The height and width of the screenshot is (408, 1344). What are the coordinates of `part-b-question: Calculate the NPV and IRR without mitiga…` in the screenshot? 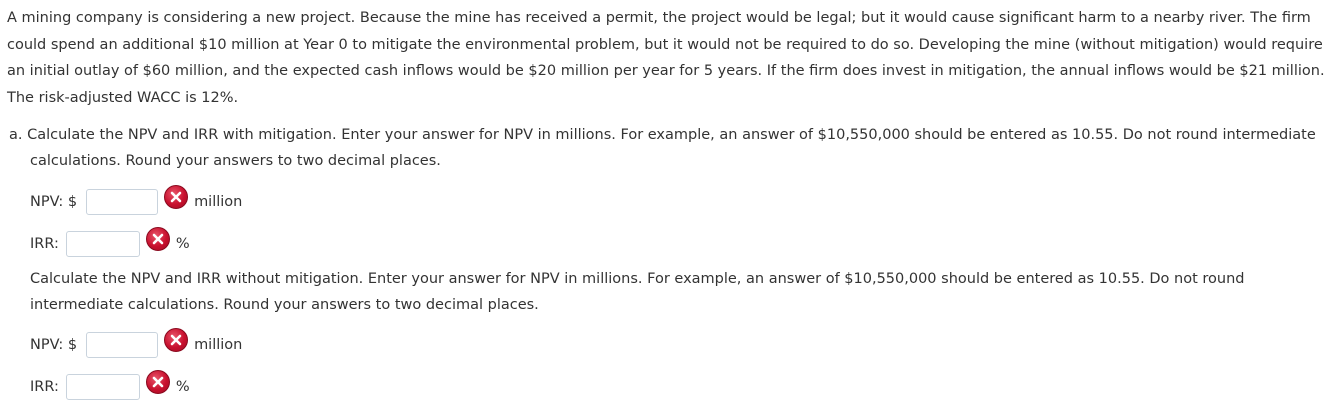 It's located at (637, 292).